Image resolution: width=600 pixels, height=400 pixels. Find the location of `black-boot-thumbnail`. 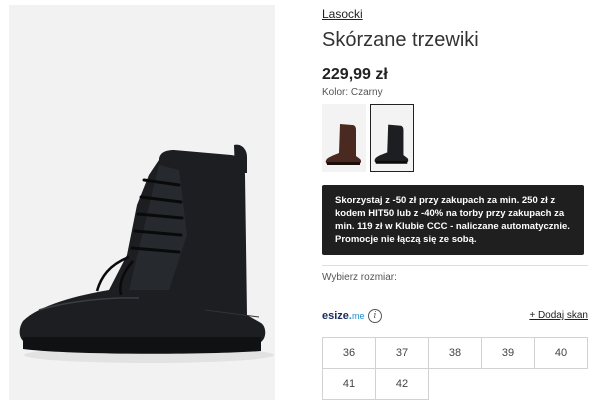

black-boot-thumbnail is located at coordinates (391, 144).